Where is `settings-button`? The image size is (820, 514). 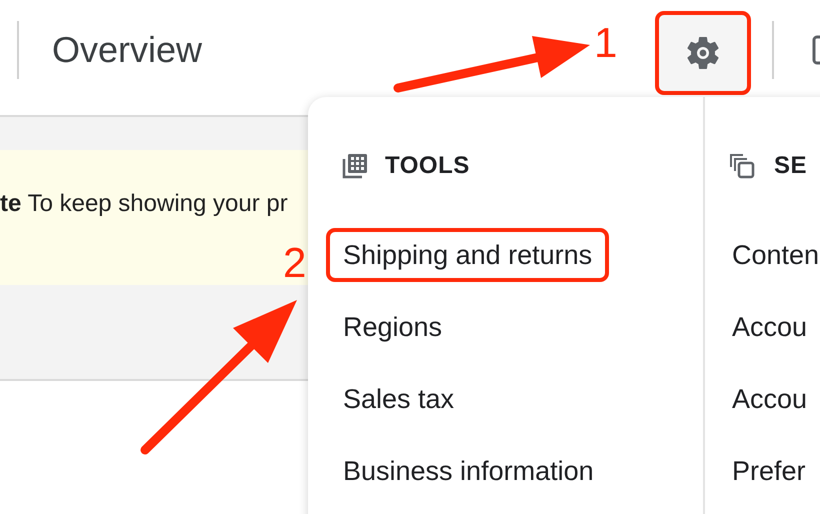 settings-button is located at coordinates (703, 53).